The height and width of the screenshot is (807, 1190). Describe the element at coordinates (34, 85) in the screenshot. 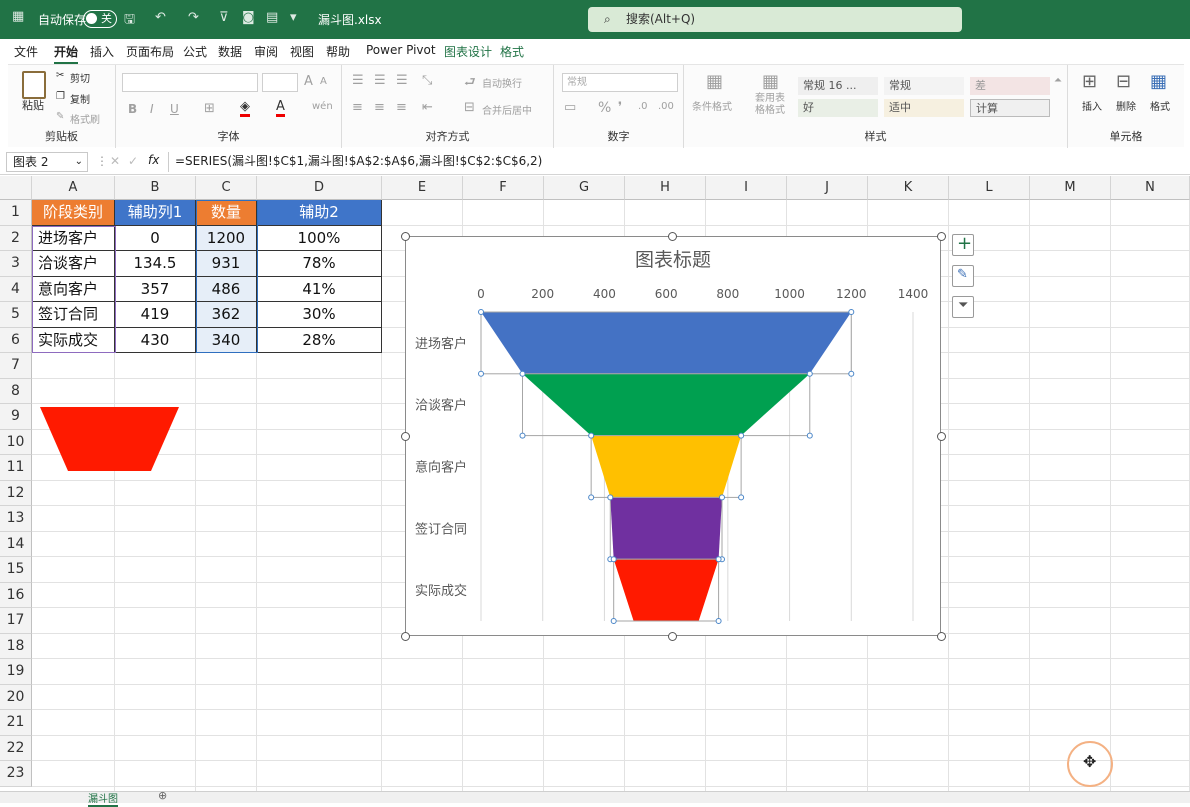

I see `paste-icon` at that location.